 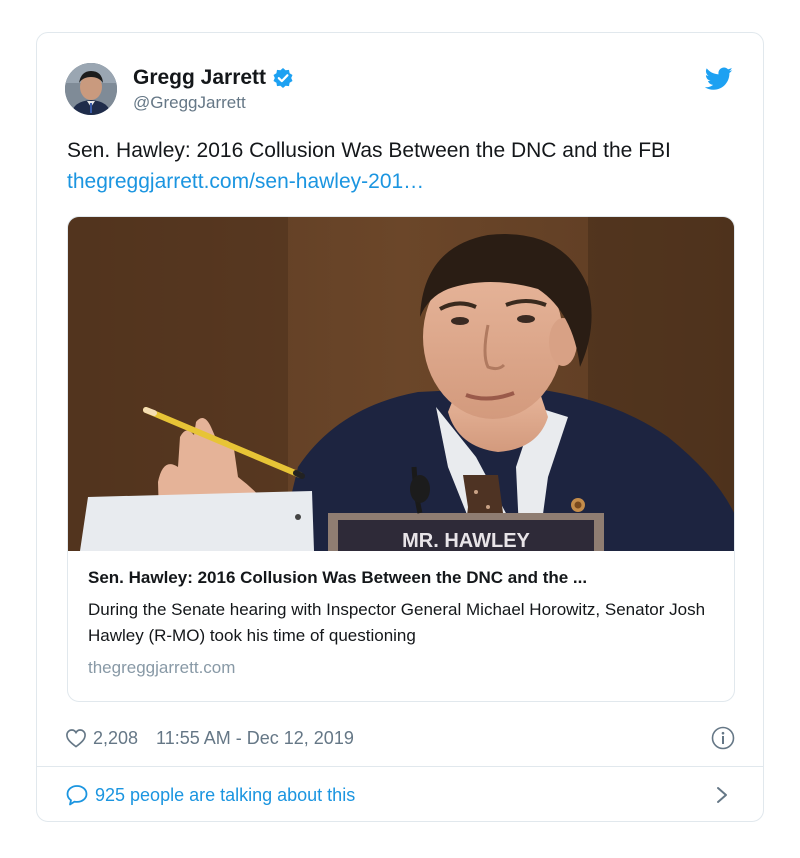 I want to click on conversation-row: 925 people are talking about this, so click(x=400, y=795).